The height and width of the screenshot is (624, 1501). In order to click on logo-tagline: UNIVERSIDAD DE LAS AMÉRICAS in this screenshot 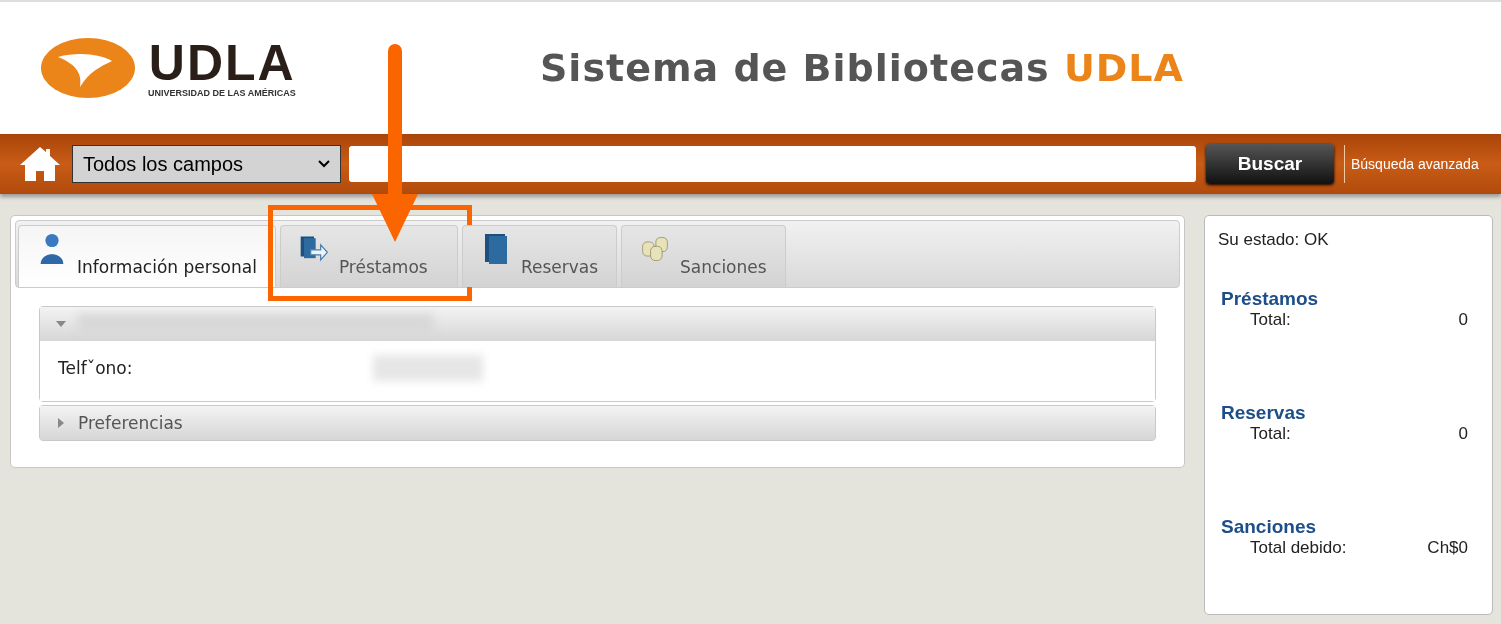, I will do `click(222, 93)`.